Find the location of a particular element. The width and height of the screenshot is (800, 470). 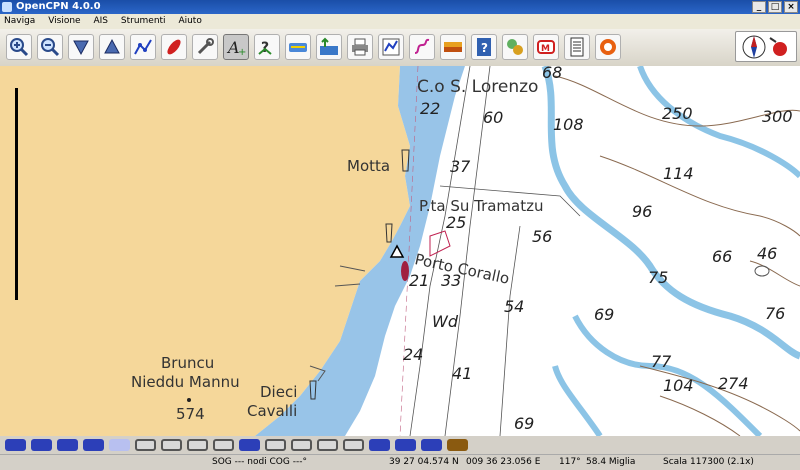

ais-icon is located at coordinates (515, 47).